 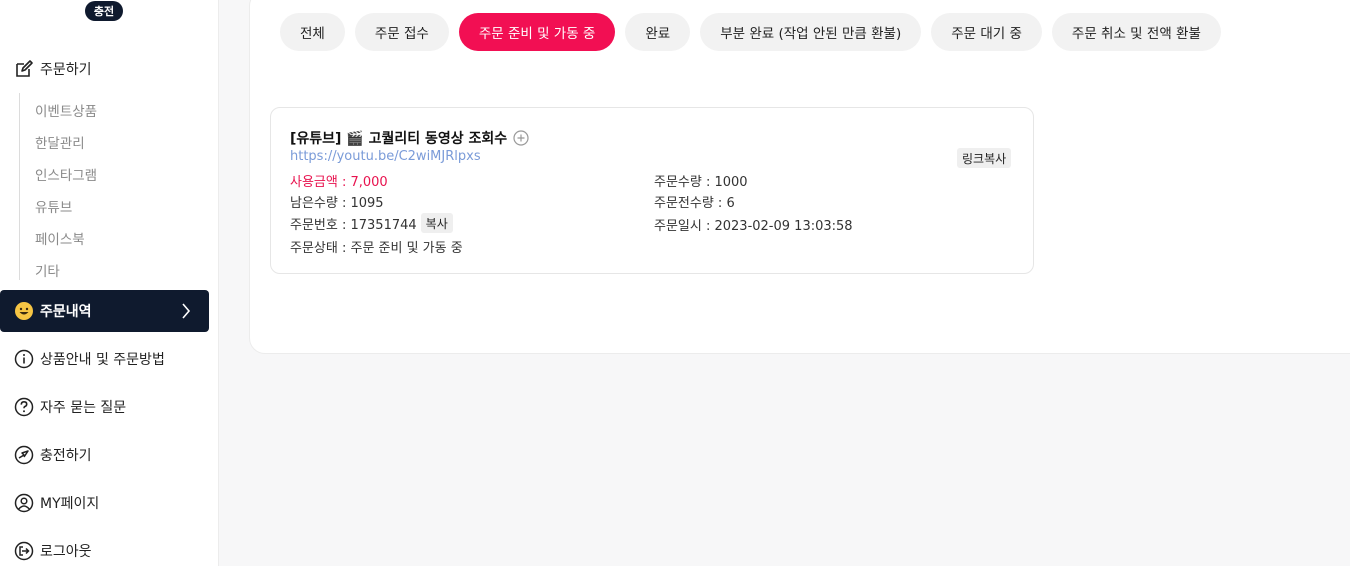 What do you see at coordinates (104, 548) in the screenshot?
I see `sidebar-item-logout: 로그아웃` at bounding box center [104, 548].